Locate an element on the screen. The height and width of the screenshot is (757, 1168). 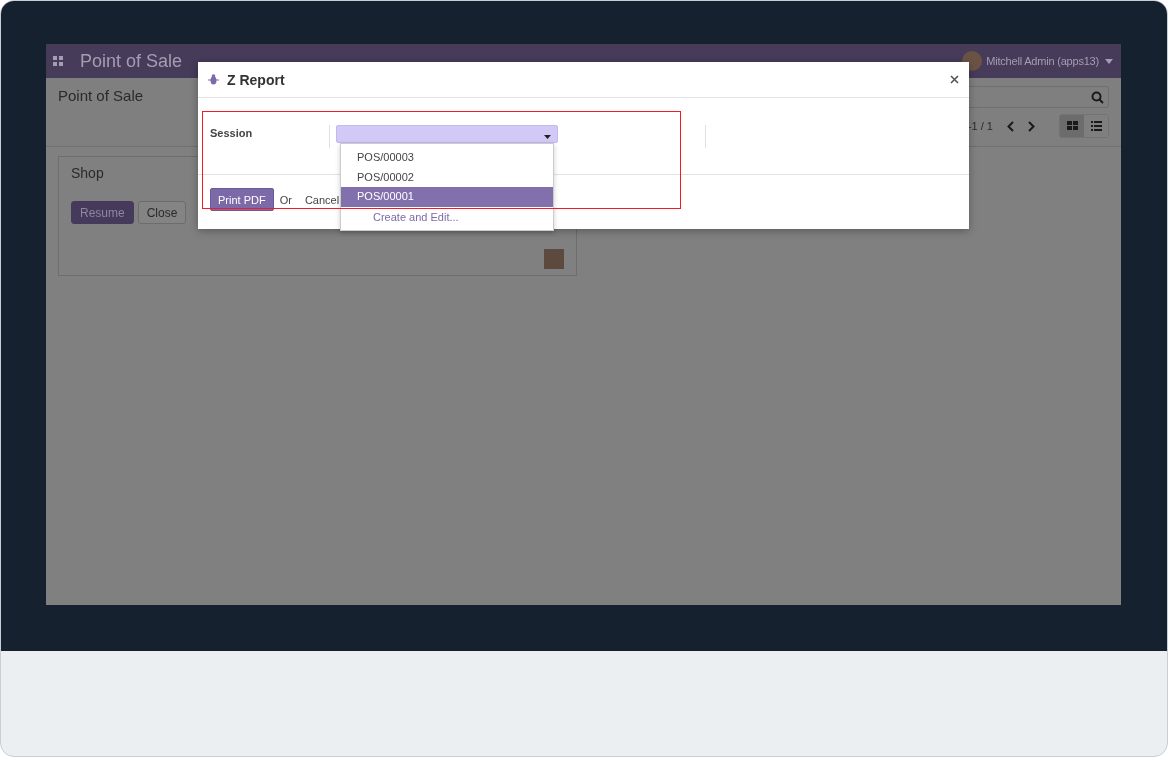
bug-icon is located at coordinates (213, 79).